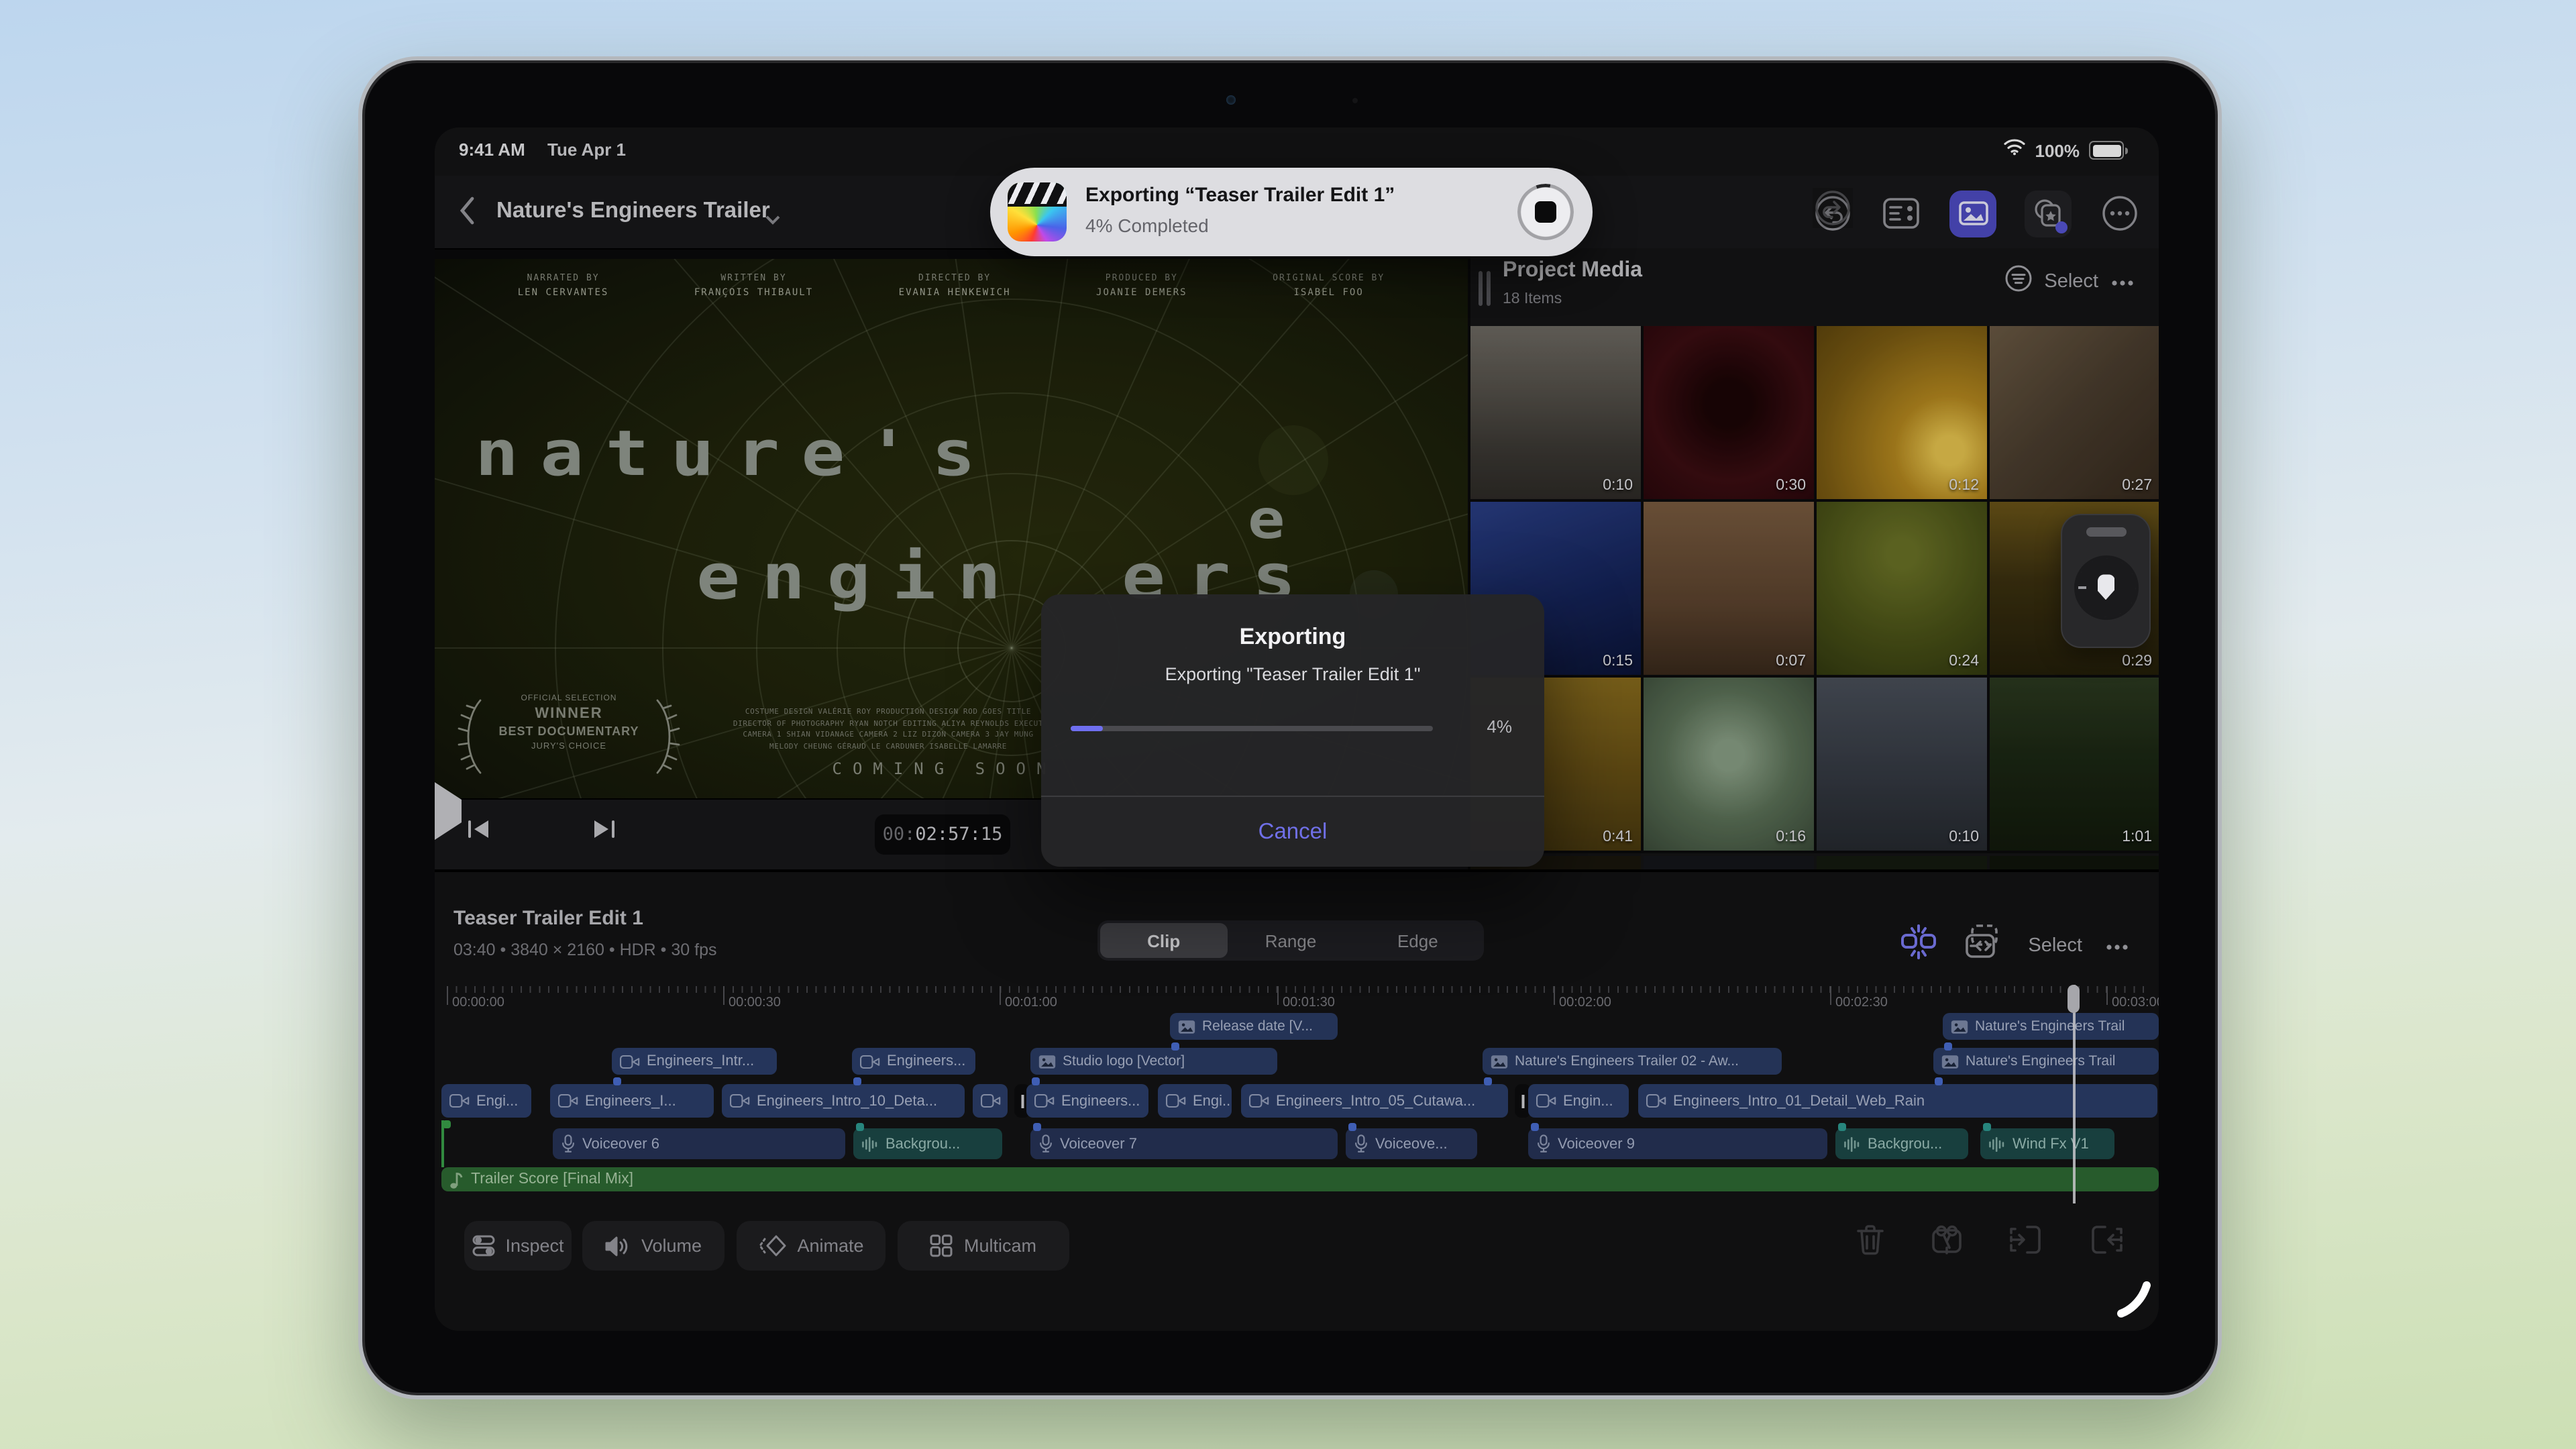 The height and width of the screenshot is (1449, 2576). I want to click on cancel-button: Cancel, so click(1292, 832).